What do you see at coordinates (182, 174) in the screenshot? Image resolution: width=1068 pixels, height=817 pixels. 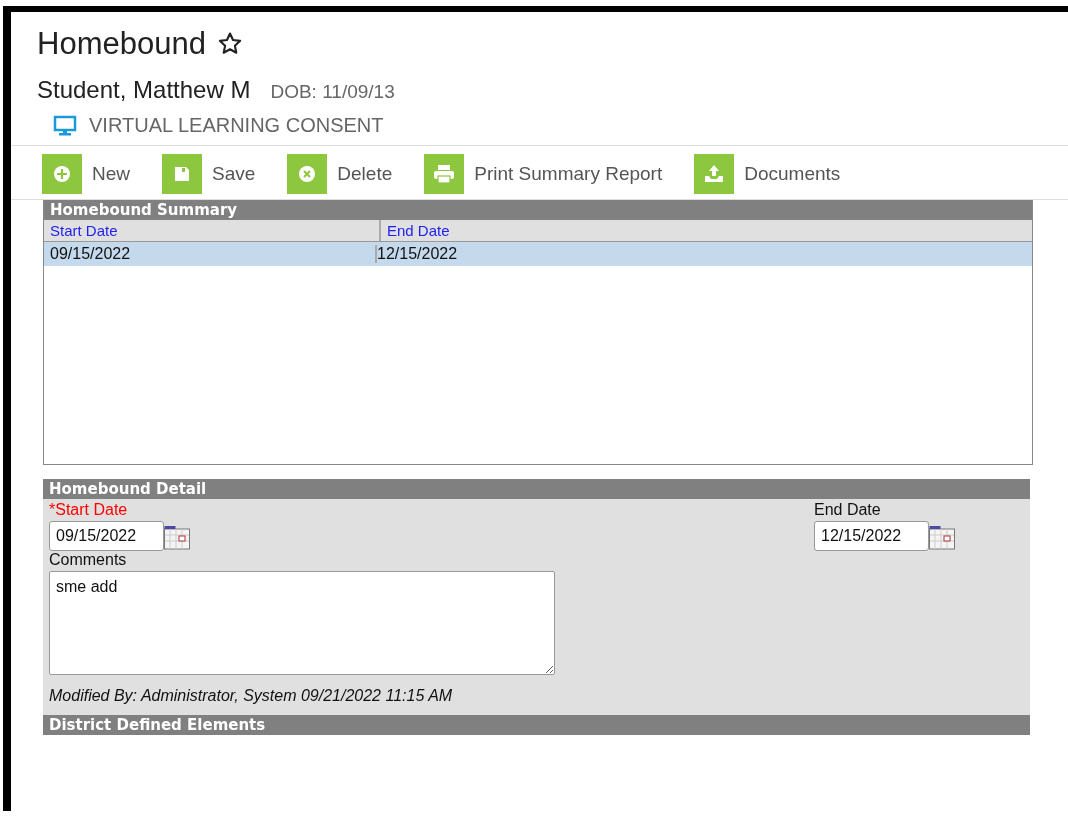 I see `floppy-icon` at bounding box center [182, 174].